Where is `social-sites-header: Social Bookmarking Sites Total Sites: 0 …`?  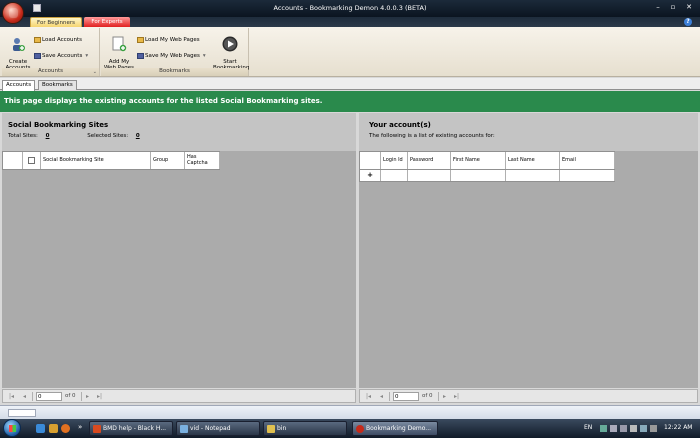
social-sites-header: Social Bookmarking Sites Total Sites: 0 … is located at coordinates (179, 132).